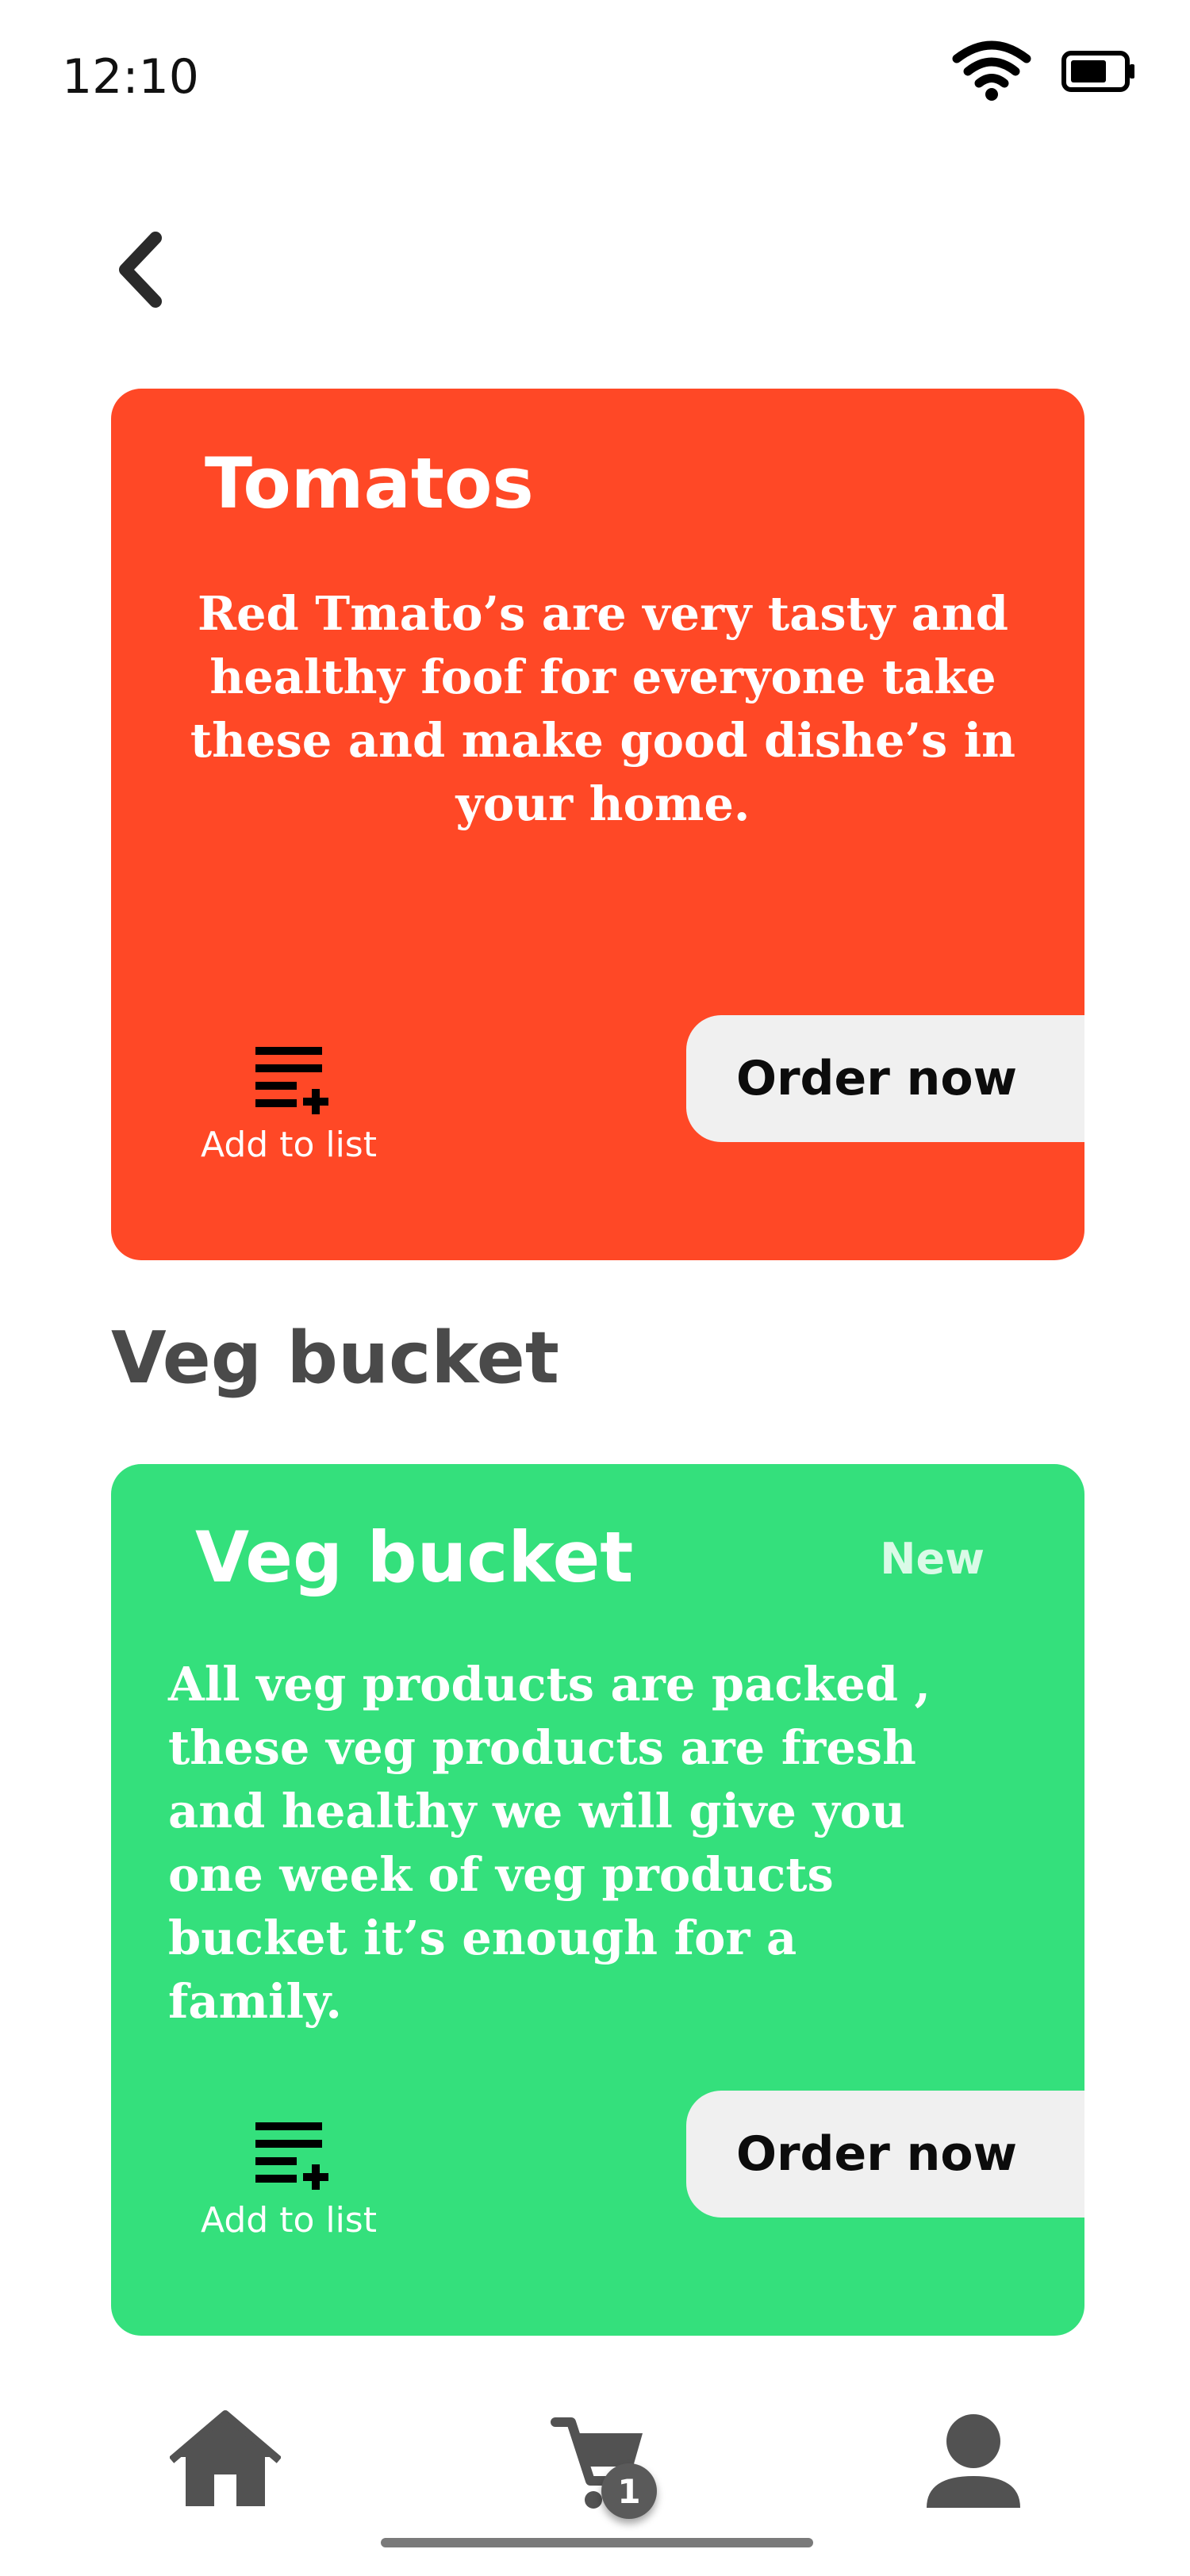  What do you see at coordinates (991, 71) in the screenshot?
I see `wifi-icon` at bounding box center [991, 71].